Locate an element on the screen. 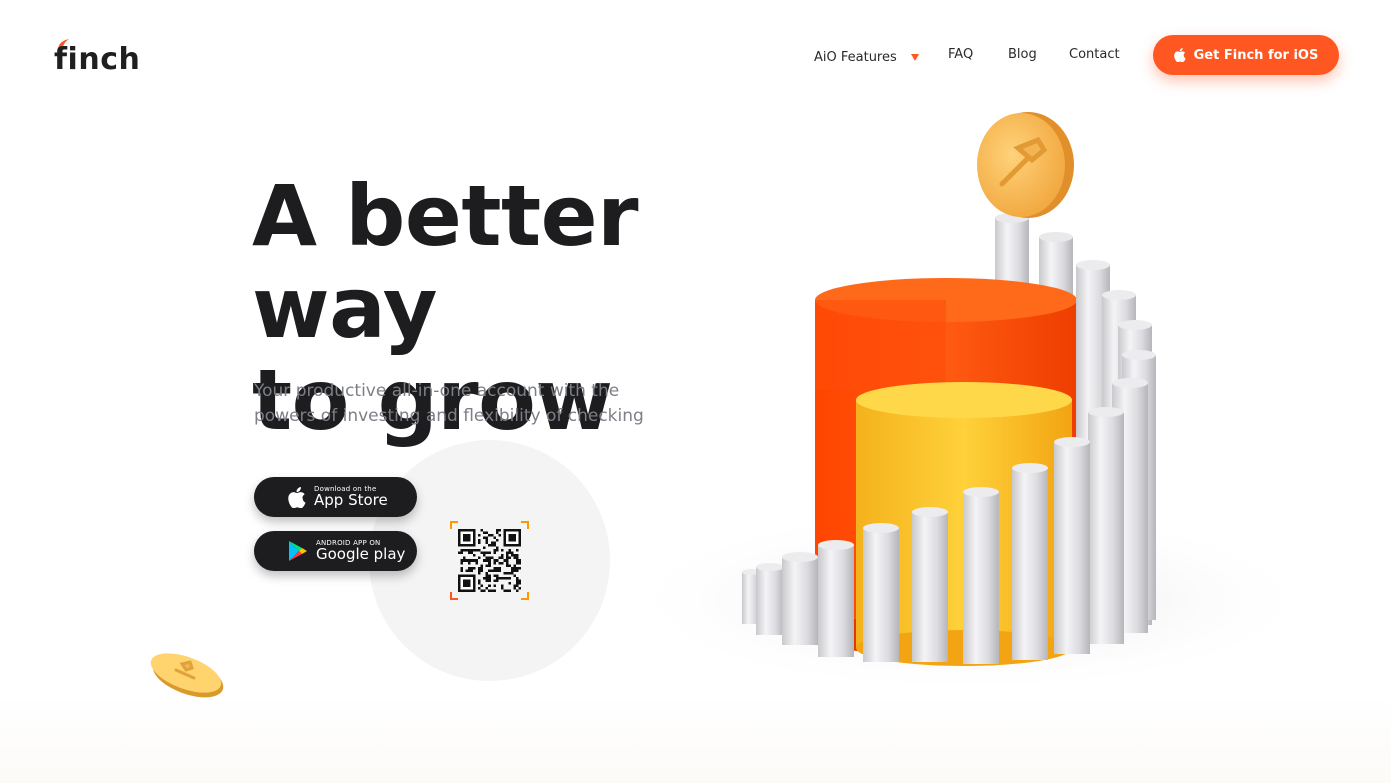  qr-code is located at coordinates (489, 560).